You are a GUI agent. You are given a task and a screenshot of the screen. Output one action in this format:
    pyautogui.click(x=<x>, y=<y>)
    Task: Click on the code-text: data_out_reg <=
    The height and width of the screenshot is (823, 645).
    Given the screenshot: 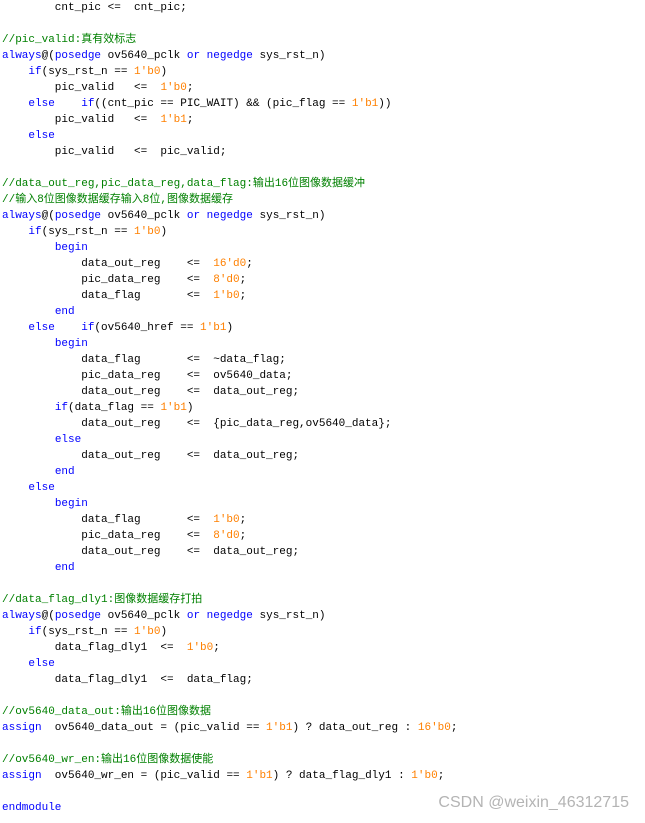 What is the action you would take?
    pyautogui.click(x=108, y=264)
    